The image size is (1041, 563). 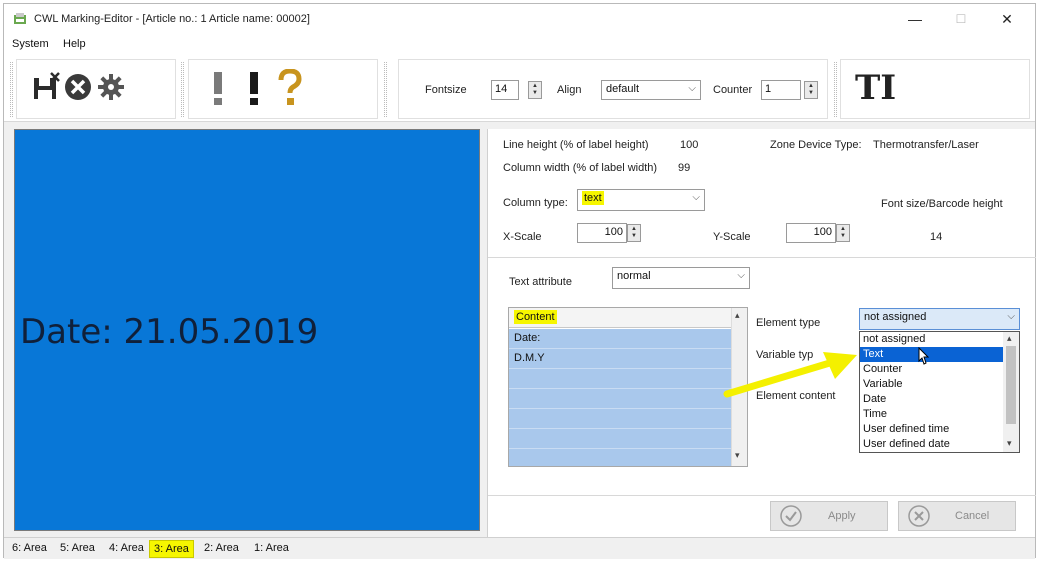 I want to click on dropdown-option: User defined time, so click(x=931, y=429).